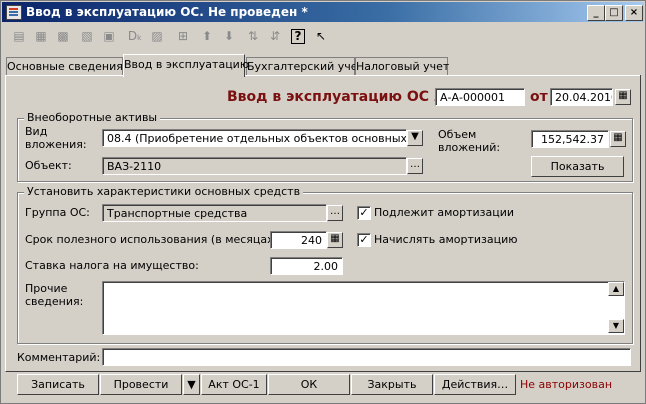  I want to click on object-label: Объект:, so click(48, 165).